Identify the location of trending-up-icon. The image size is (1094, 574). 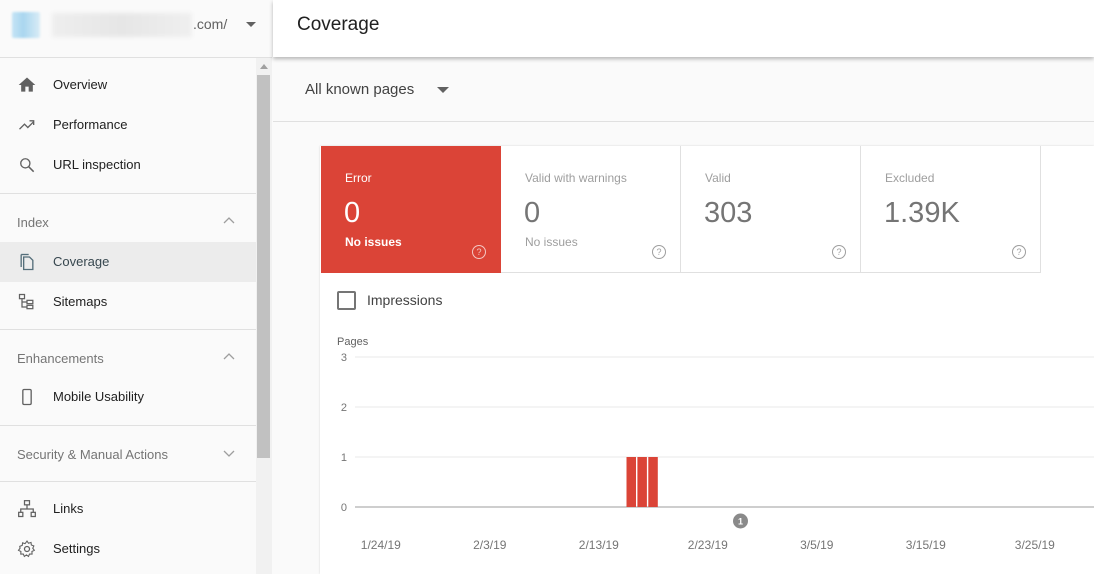
(27, 125).